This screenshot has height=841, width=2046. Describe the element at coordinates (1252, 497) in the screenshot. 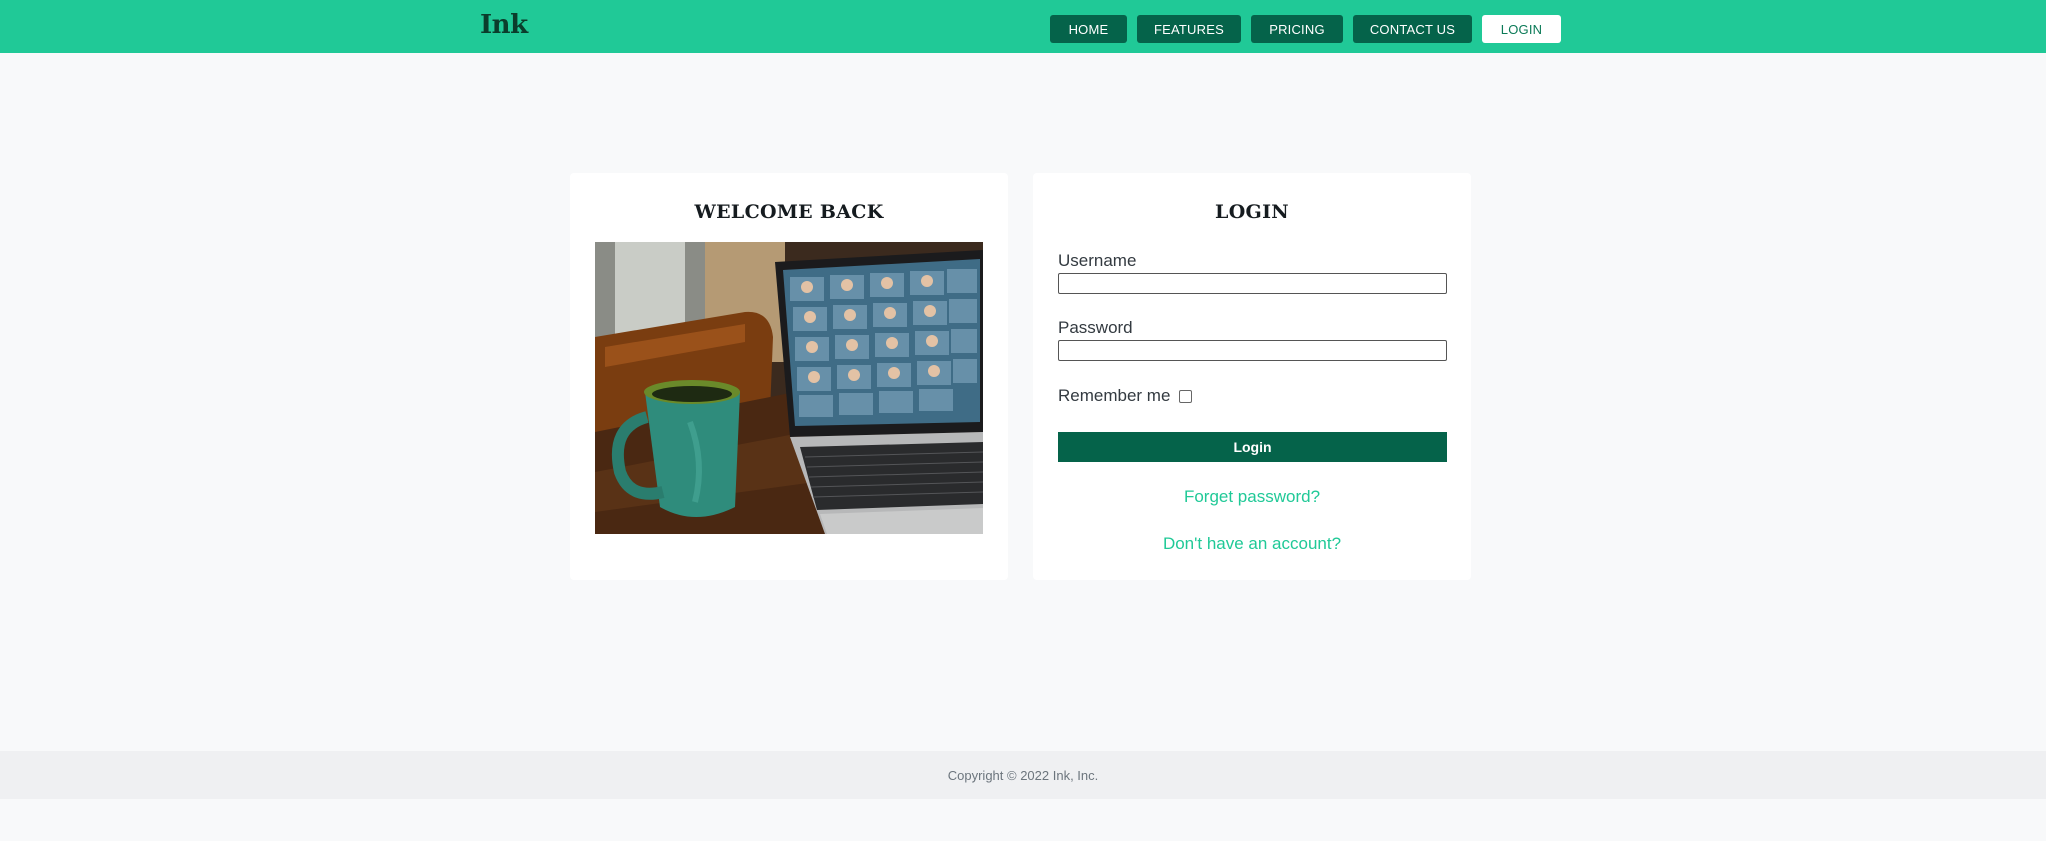

I see `forgot-password-link: Forget password?` at that location.